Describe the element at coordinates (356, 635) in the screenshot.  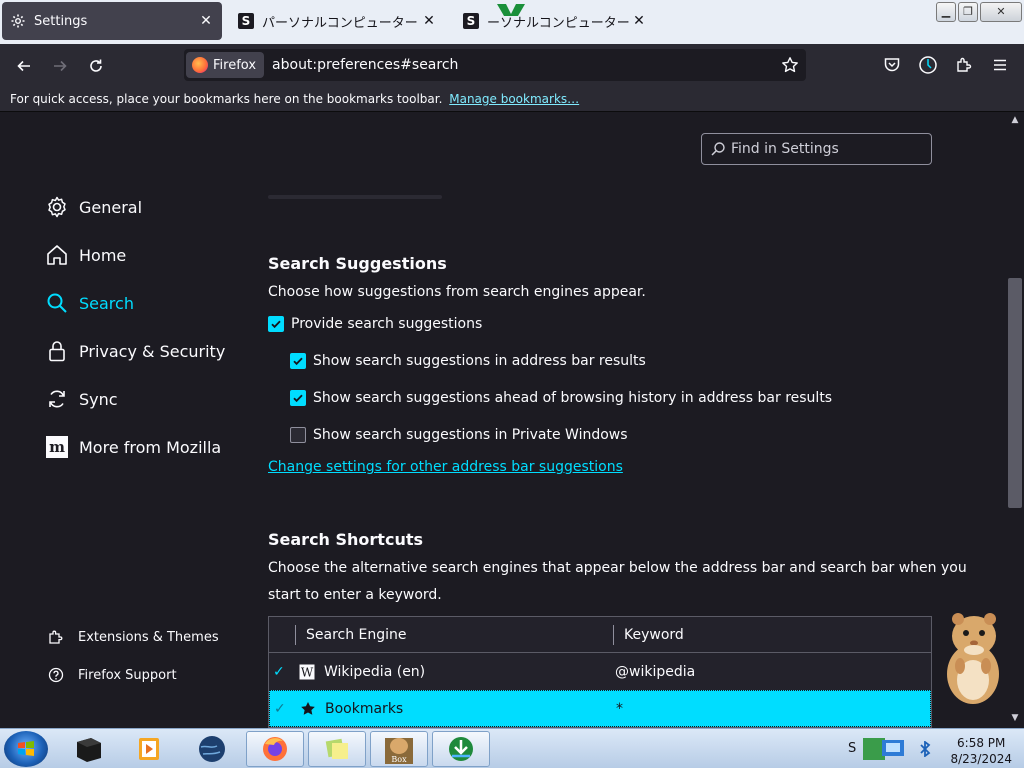
I see `column-header-engine: Search Engine` at that location.